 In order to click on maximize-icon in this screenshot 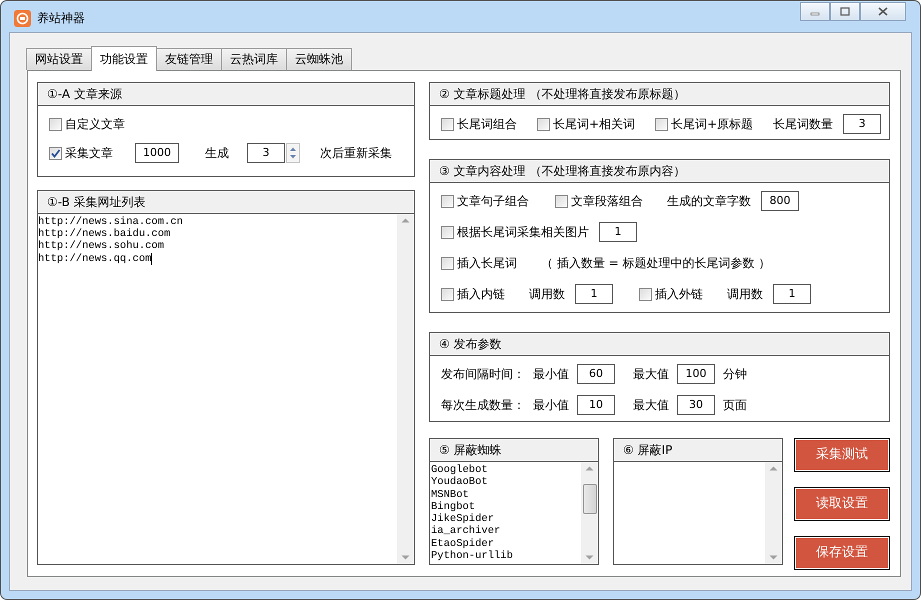, I will do `click(845, 11)`.